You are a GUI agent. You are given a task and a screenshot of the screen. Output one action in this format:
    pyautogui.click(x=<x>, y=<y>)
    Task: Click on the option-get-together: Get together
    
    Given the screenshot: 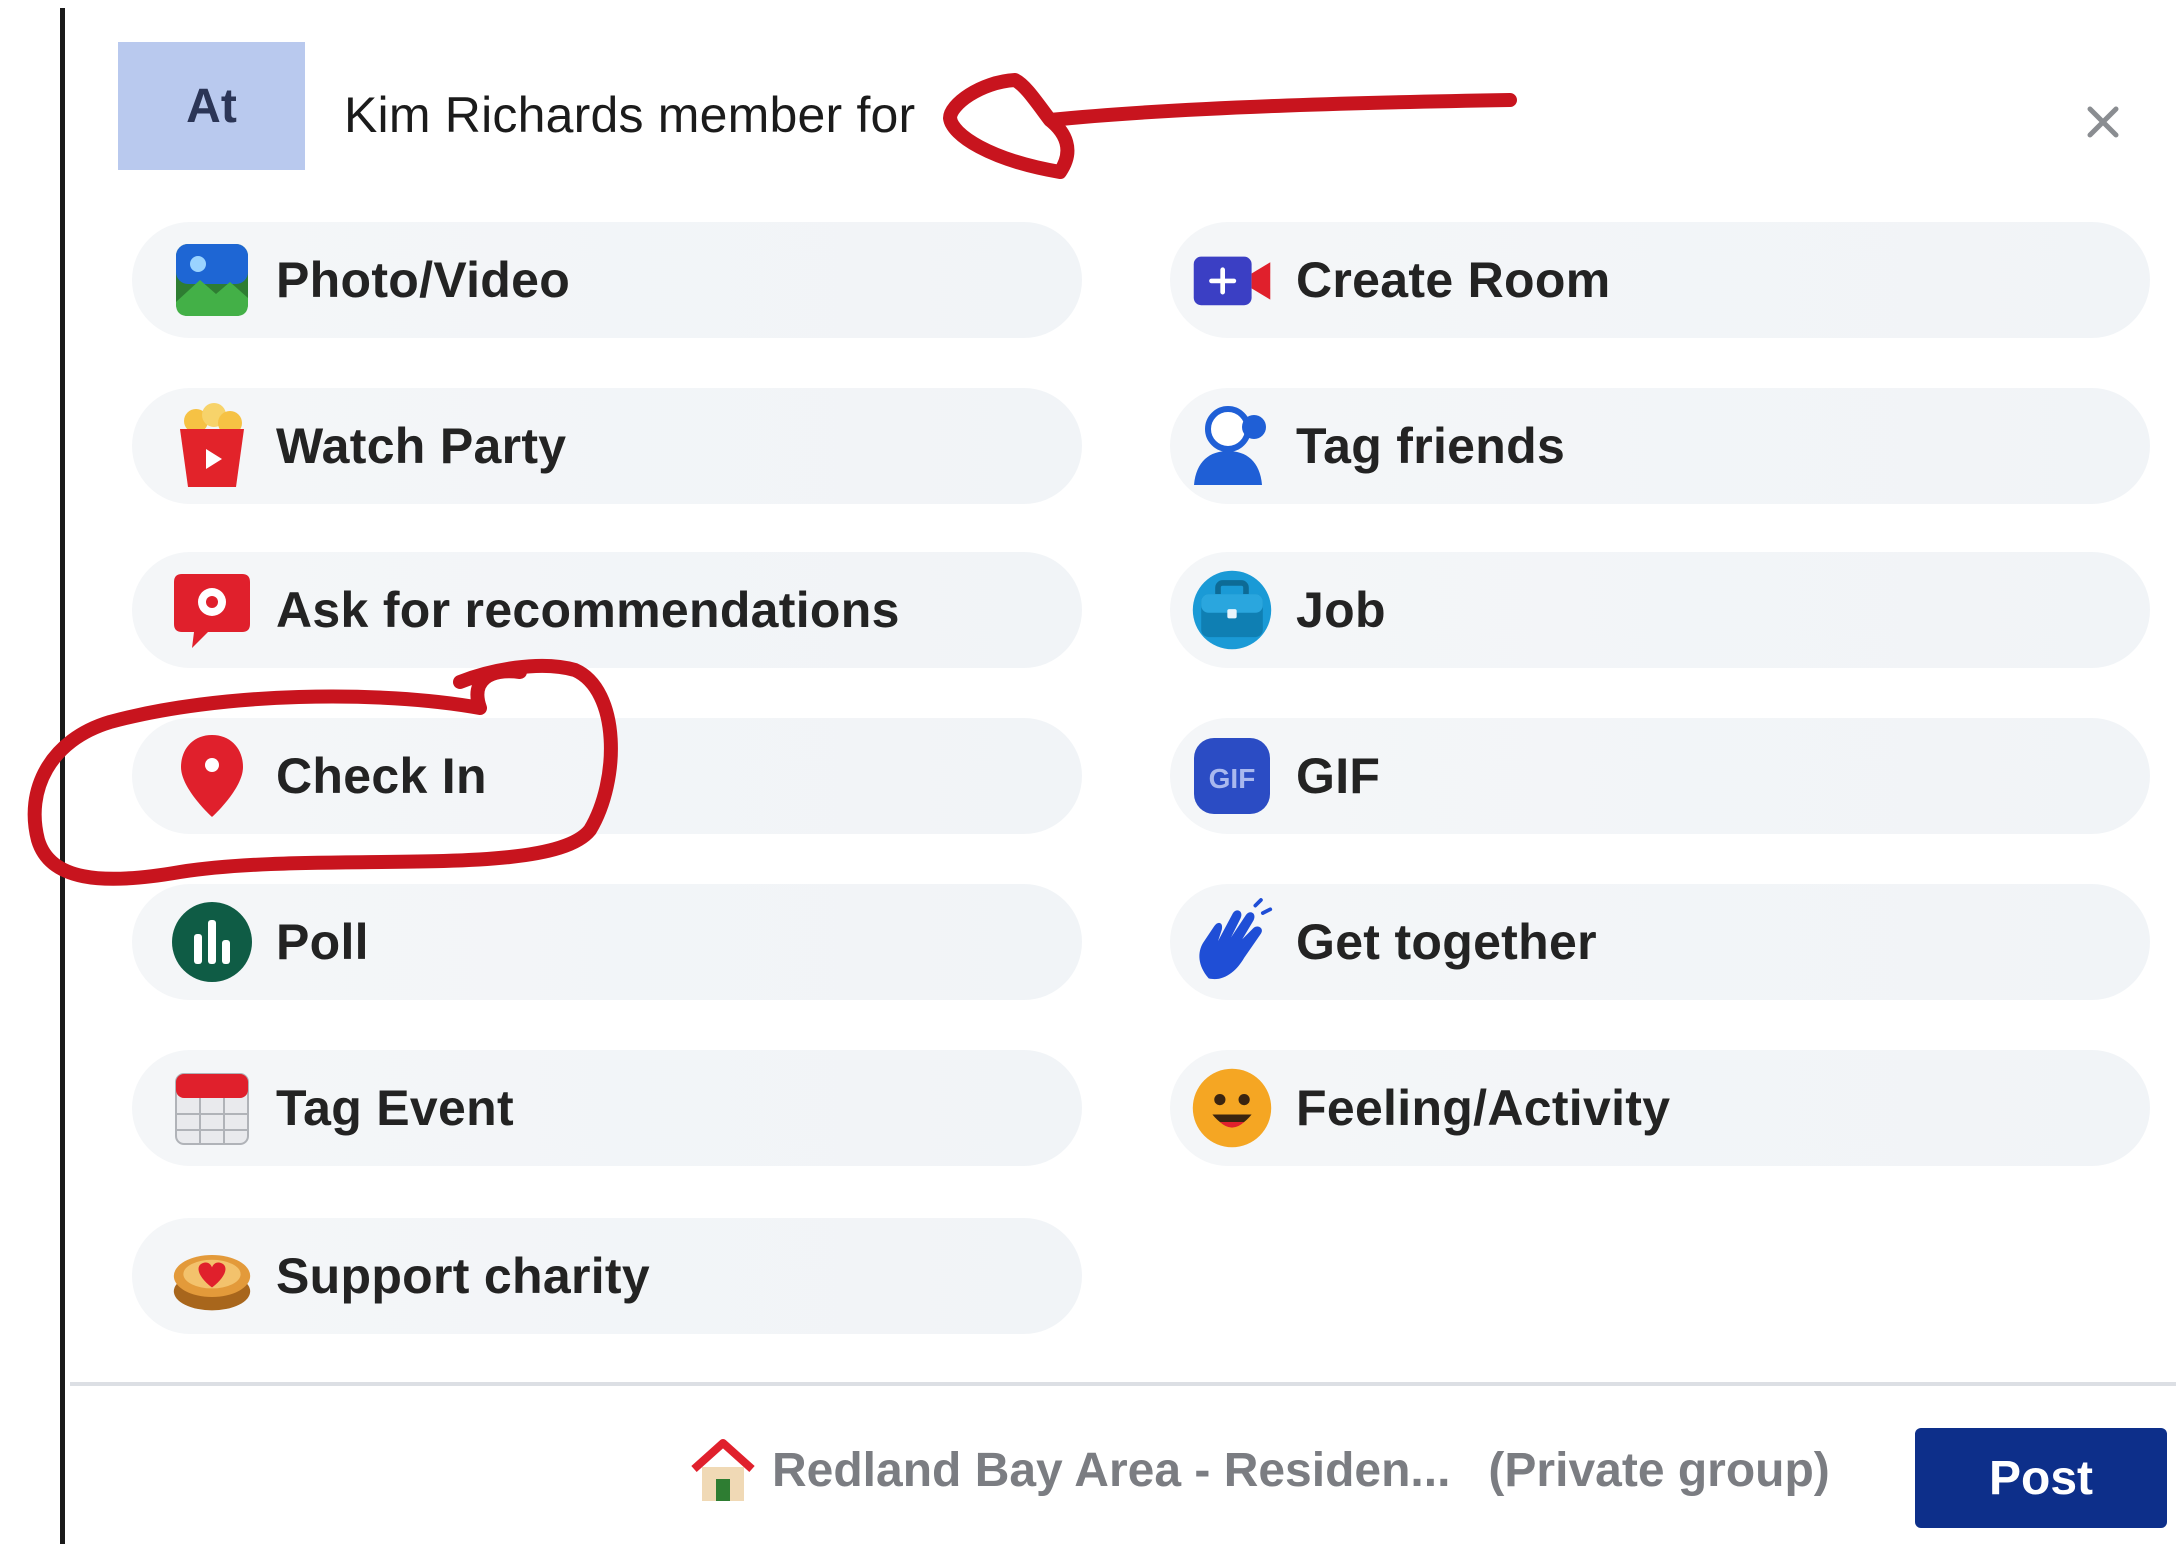 What is the action you would take?
    pyautogui.click(x=1660, y=942)
    